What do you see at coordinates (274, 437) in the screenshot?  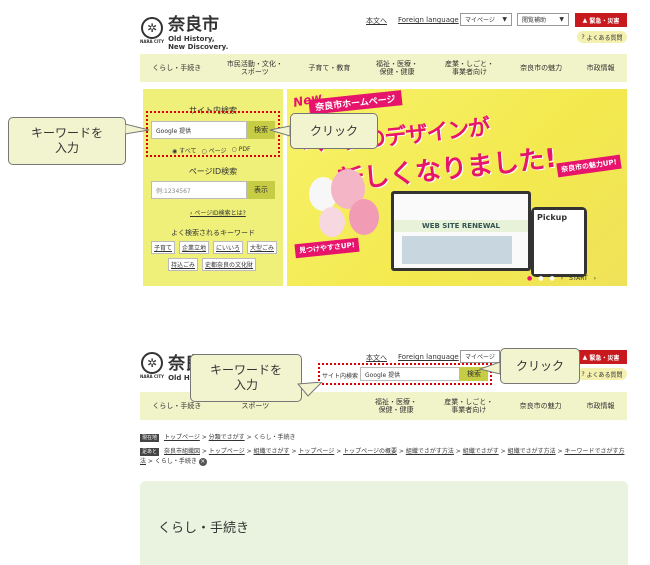 I see `breadcrumb-current: くらし・手続き` at bounding box center [274, 437].